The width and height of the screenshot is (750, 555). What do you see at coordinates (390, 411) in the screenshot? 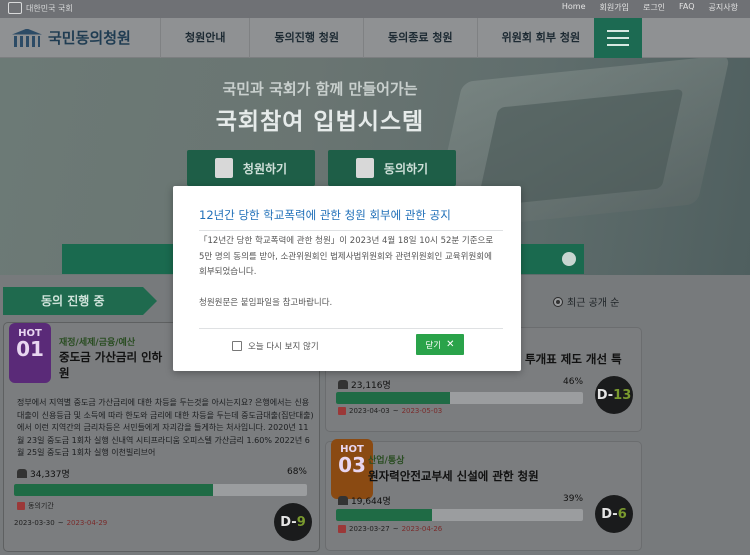
I see `period-dates: 2023-04-03 ~2023-05-03` at bounding box center [390, 411].